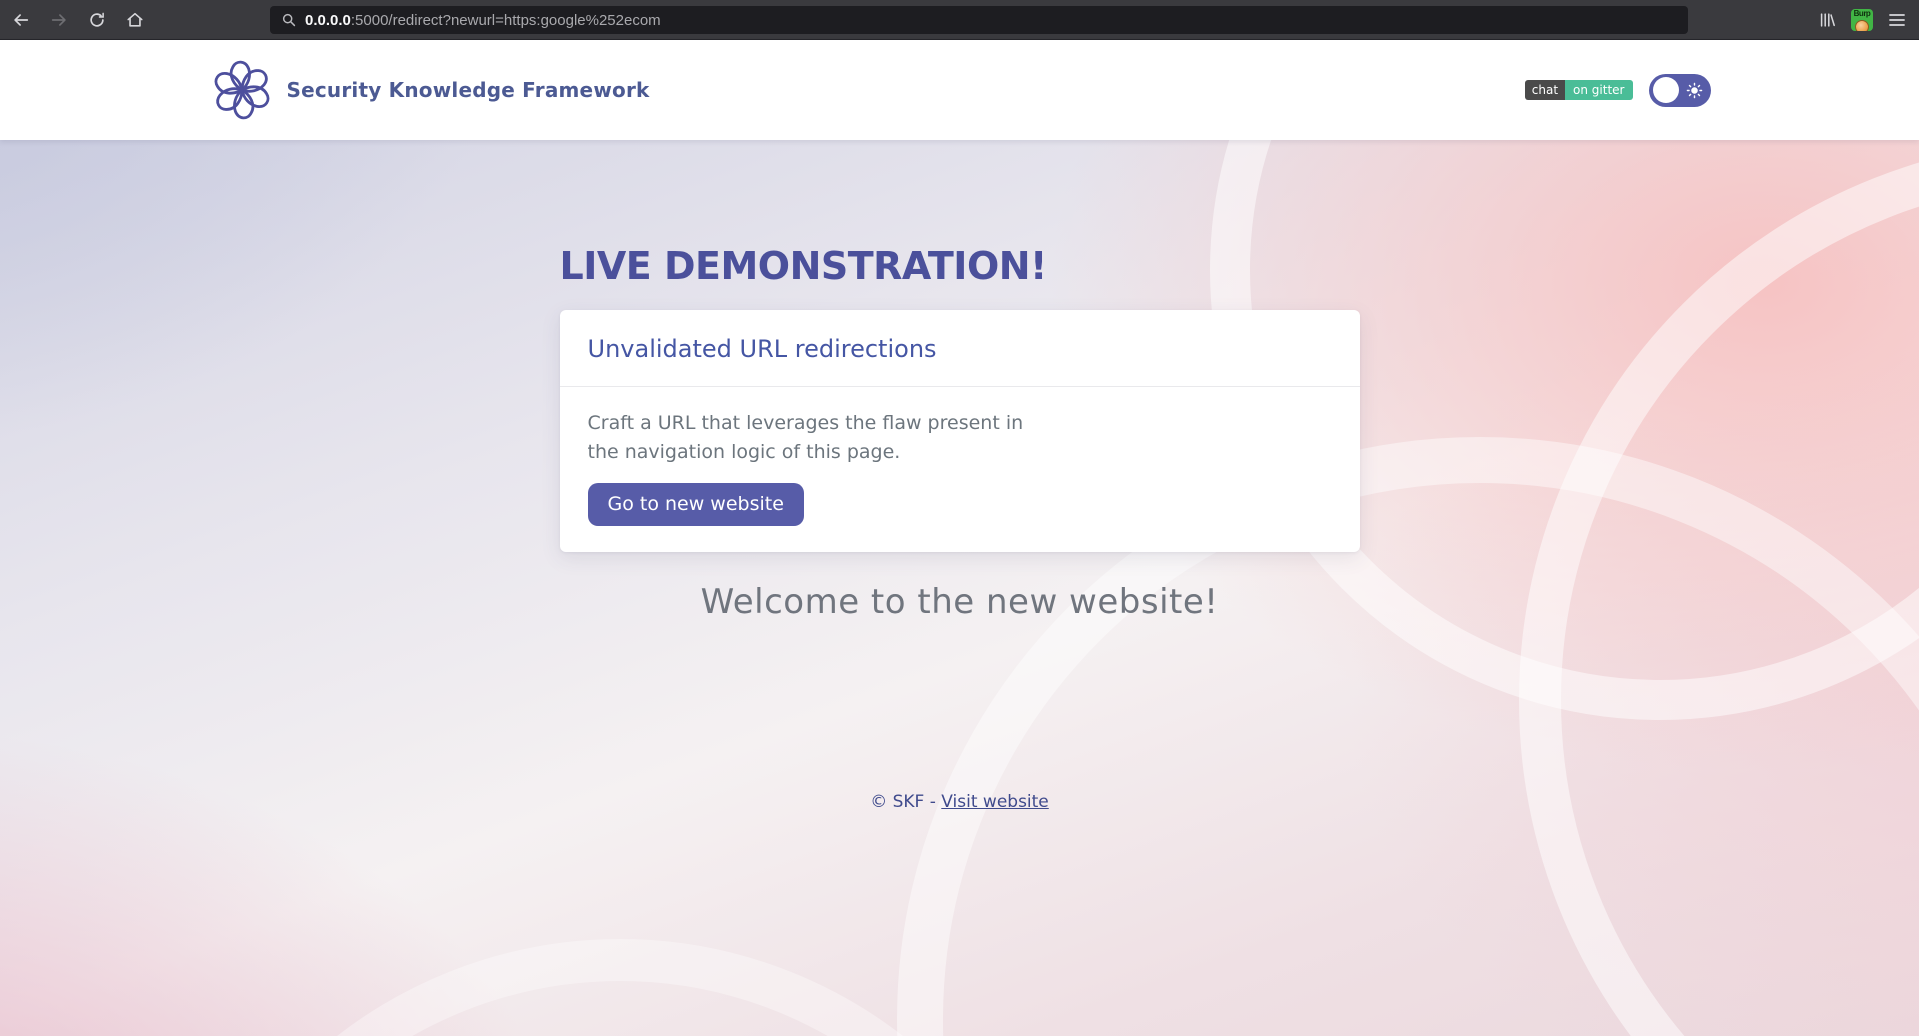 This screenshot has width=1919, height=1036. I want to click on burp-extension-label: Burp, so click(1862, 13).